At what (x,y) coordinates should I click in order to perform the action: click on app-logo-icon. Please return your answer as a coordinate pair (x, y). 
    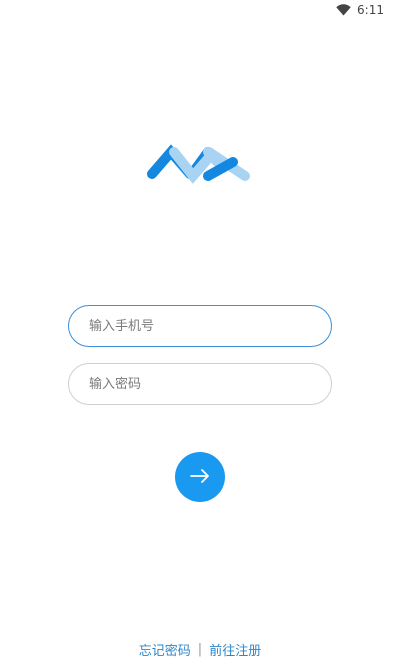
    Looking at the image, I should click on (201, 165).